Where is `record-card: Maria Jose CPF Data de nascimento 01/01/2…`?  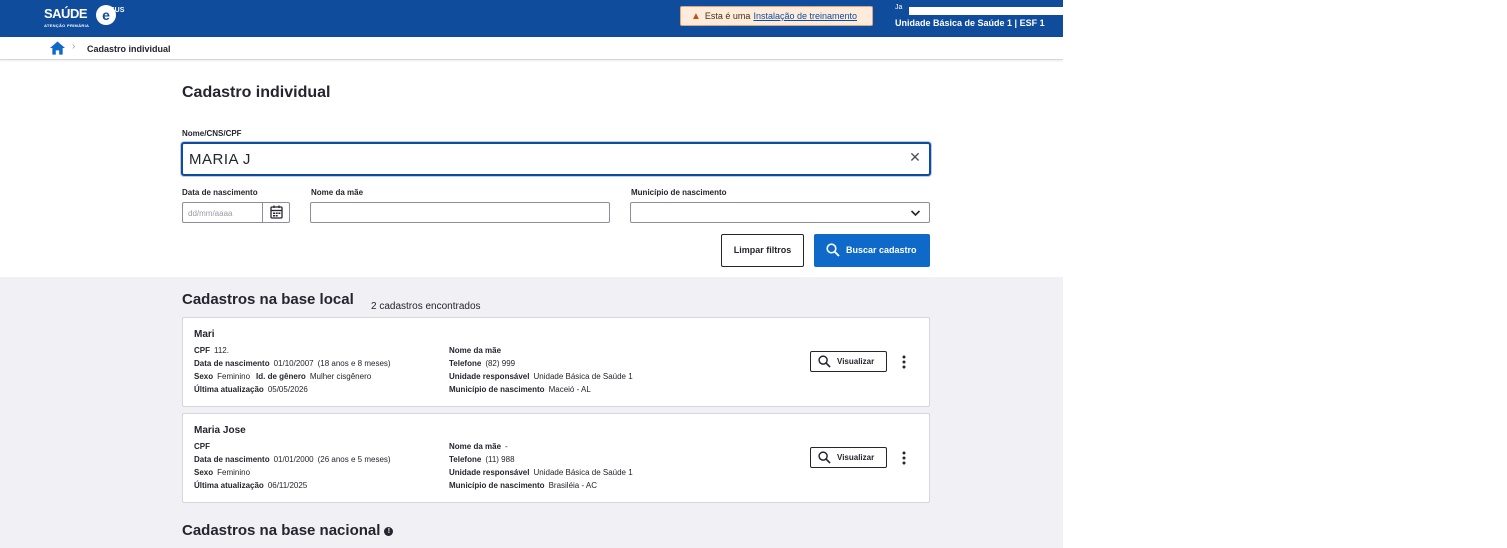
record-card: Maria Jose CPF Data de nascimento 01/01/2… is located at coordinates (556, 458).